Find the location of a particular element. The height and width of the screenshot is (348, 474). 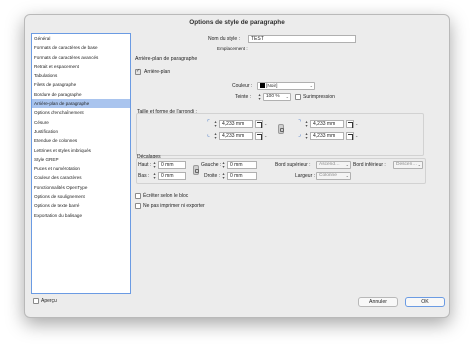

section-title: Arrière-plan de paragraphe is located at coordinates (166, 59).